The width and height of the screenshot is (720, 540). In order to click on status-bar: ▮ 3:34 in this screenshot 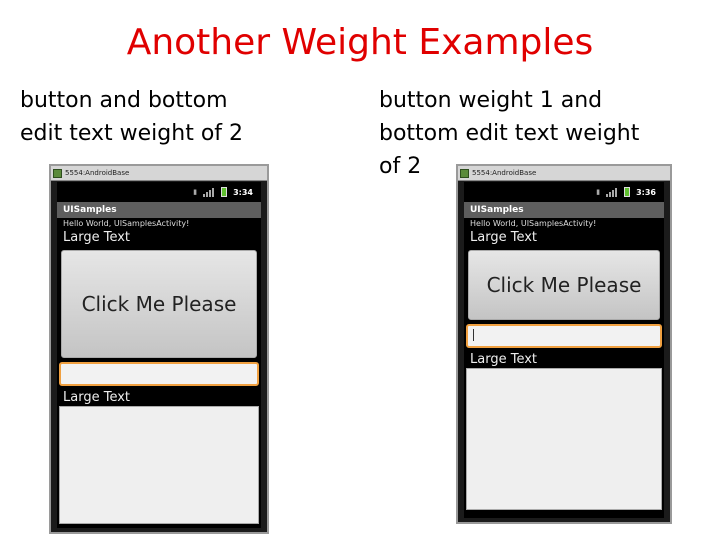, I will do `click(159, 192)`.